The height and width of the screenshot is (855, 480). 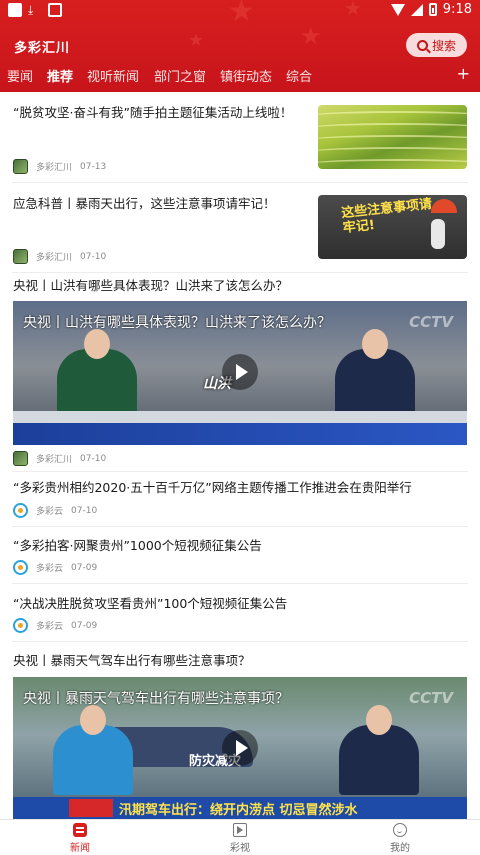 I want to click on article-thumbnail: 这些注意事项请牢记!, so click(x=392, y=227).